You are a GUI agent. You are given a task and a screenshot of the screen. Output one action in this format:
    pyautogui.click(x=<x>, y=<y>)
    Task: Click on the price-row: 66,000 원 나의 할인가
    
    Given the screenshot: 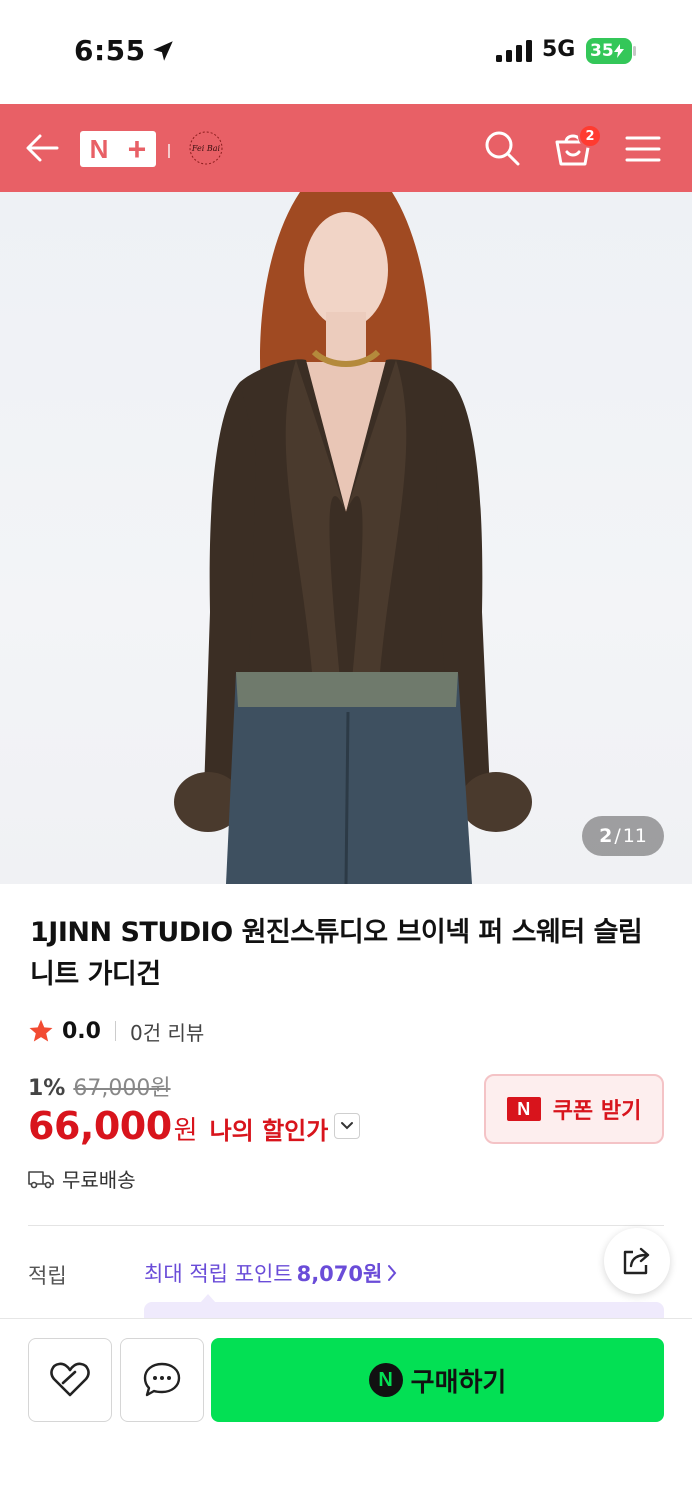 What is the action you would take?
    pyautogui.click(x=194, y=1126)
    